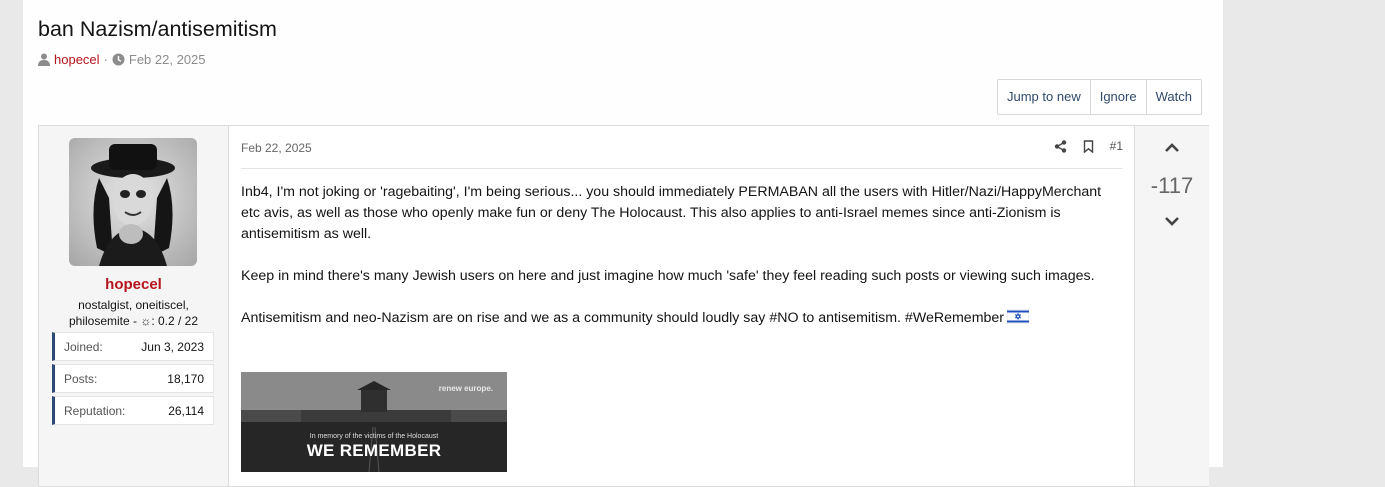 The width and height of the screenshot is (1385, 487). I want to click on user-icon, so click(44, 59).